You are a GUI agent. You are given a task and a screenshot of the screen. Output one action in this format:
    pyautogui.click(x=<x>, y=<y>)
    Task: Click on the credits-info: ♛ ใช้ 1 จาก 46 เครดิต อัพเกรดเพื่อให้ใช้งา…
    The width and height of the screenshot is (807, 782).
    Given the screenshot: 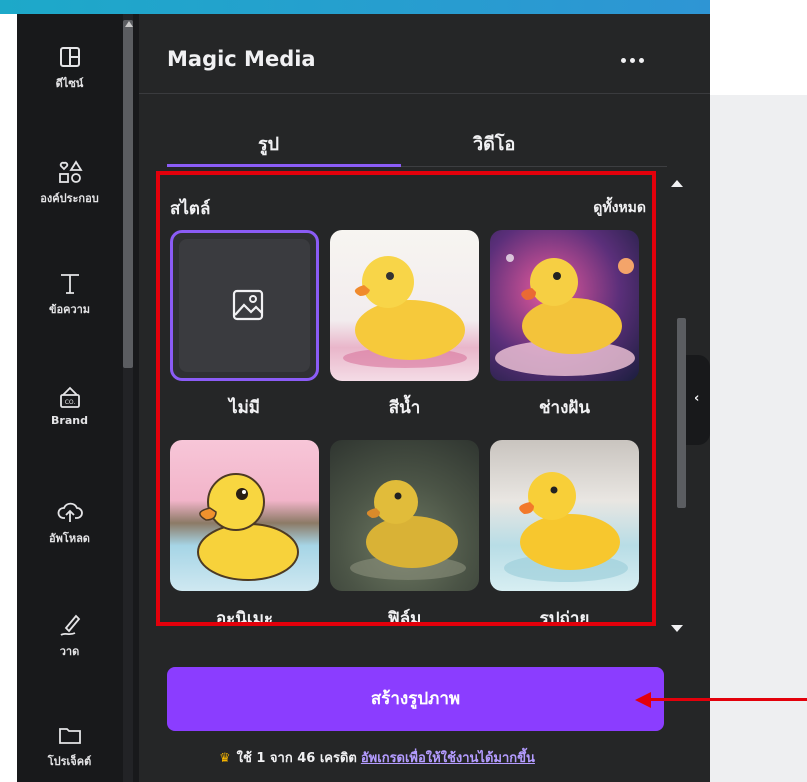 What is the action you would take?
    pyautogui.click(x=377, y=757)
    